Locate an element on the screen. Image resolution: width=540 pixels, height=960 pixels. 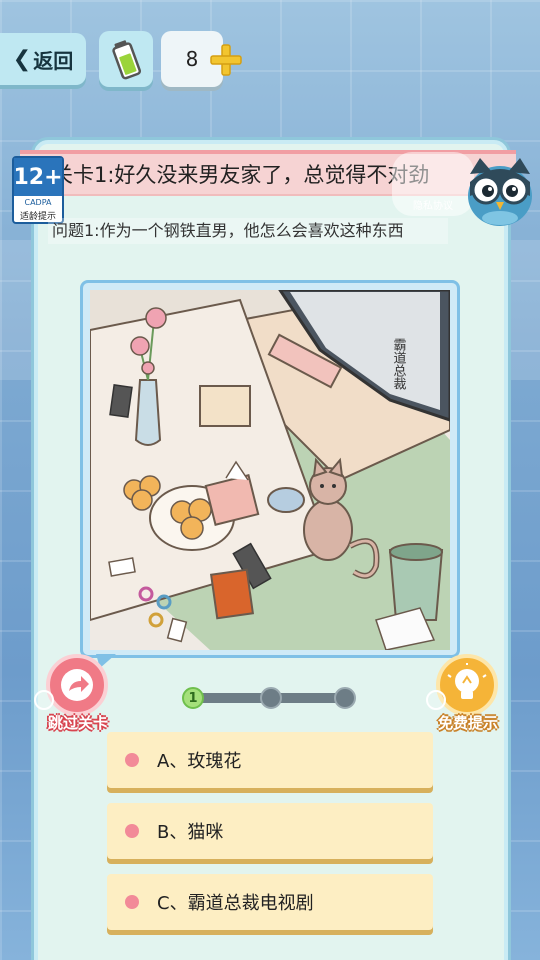
owl-mascot-icon is located at coordinates (500, 190).